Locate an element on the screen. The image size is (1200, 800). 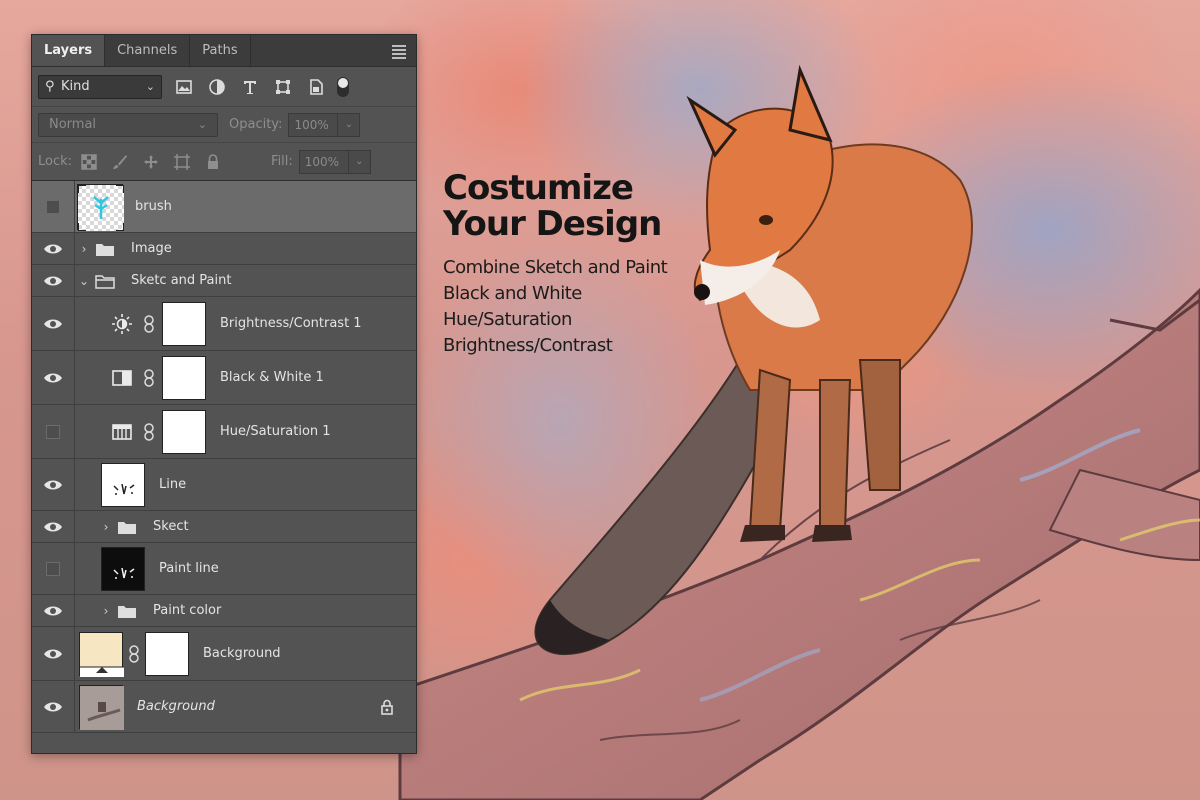
feature-item: Combine Sketch and Paint is located at coordinates (555, 267).